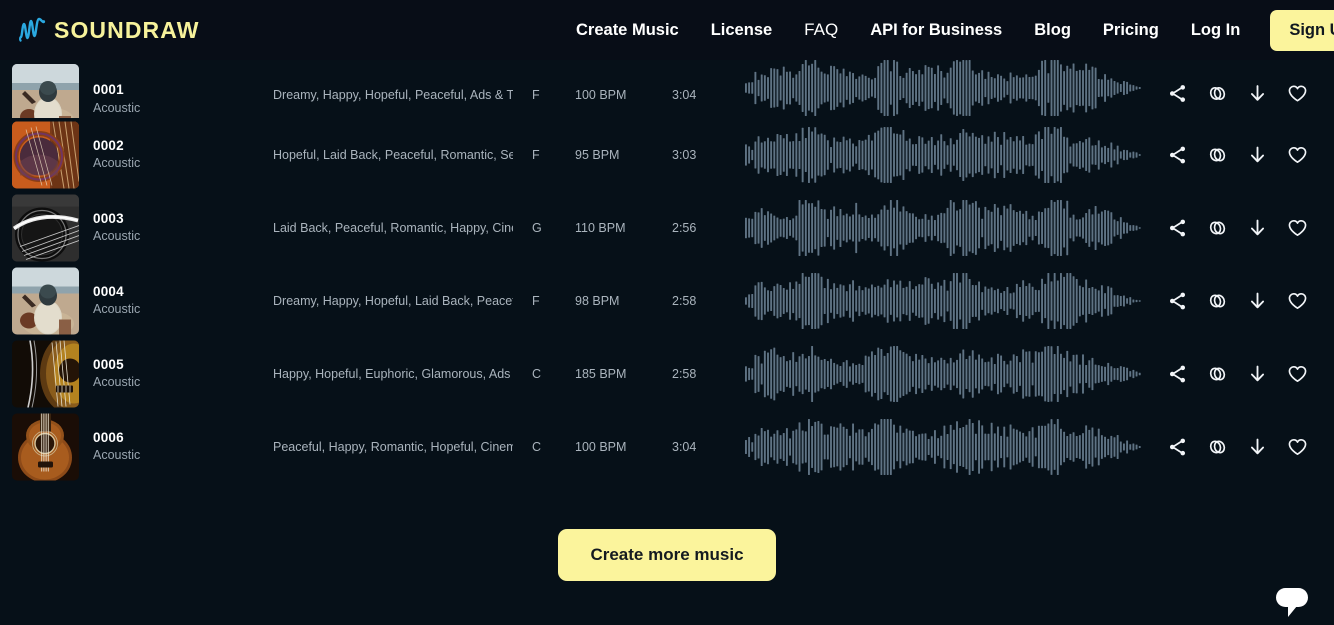 The width and height of the screenshot is (1334, 625). What do you see at coordinates (684, 300) in the screenshot?
I see `track-duration: 2:58` at bounding box center [684, 300].